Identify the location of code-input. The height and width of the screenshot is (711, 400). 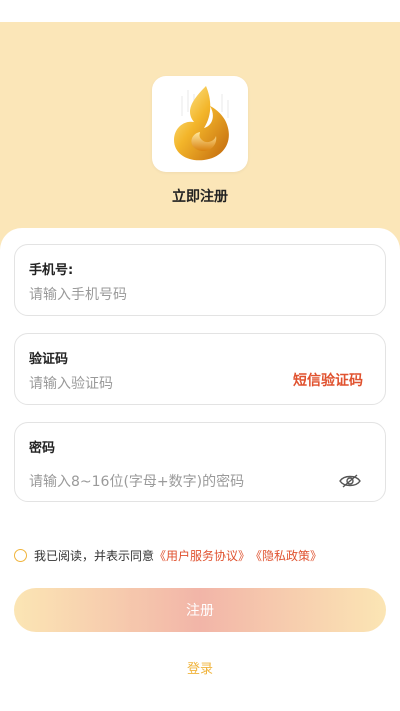
(139, 384).